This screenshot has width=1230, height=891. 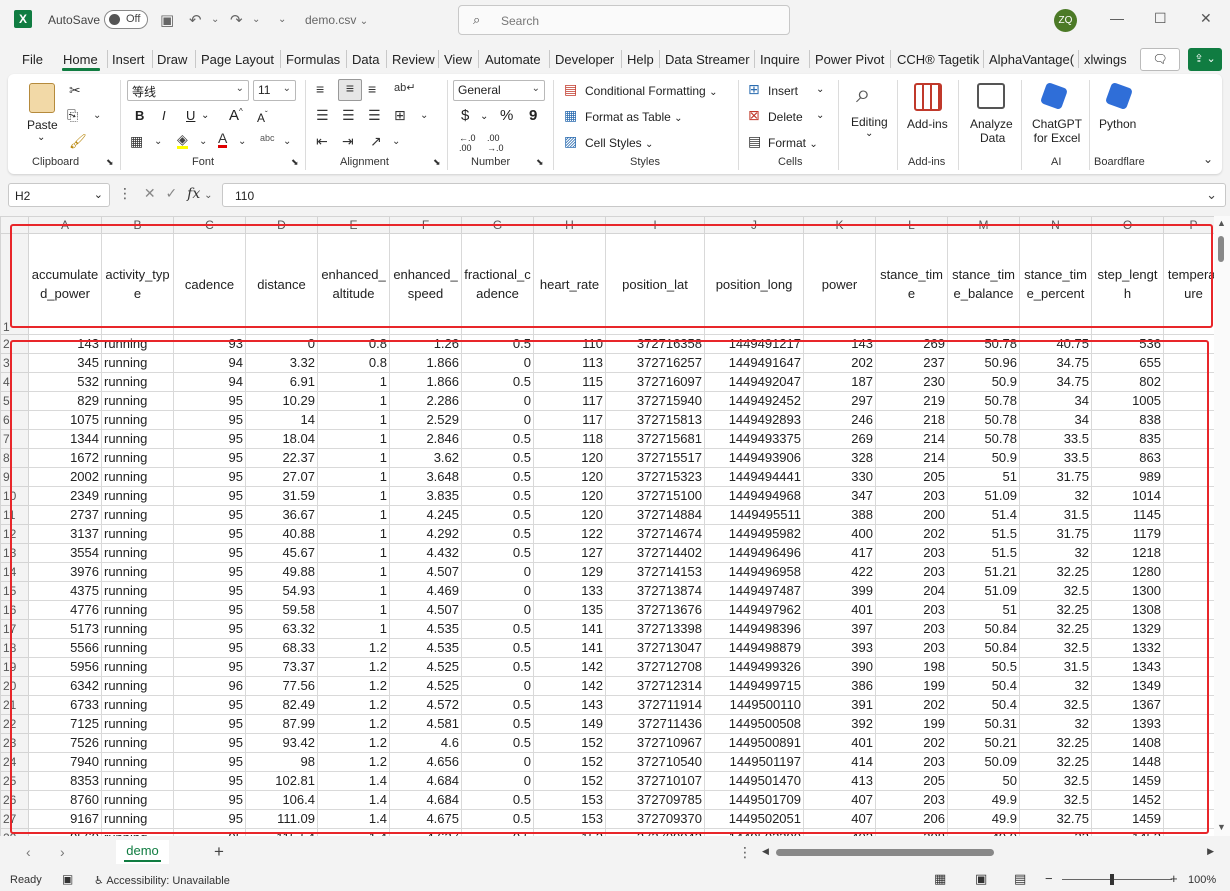 What do you see at coordinates (569, 496) in the screenshot?
I see `data-cell: 120` at bounding box center [569, 496].